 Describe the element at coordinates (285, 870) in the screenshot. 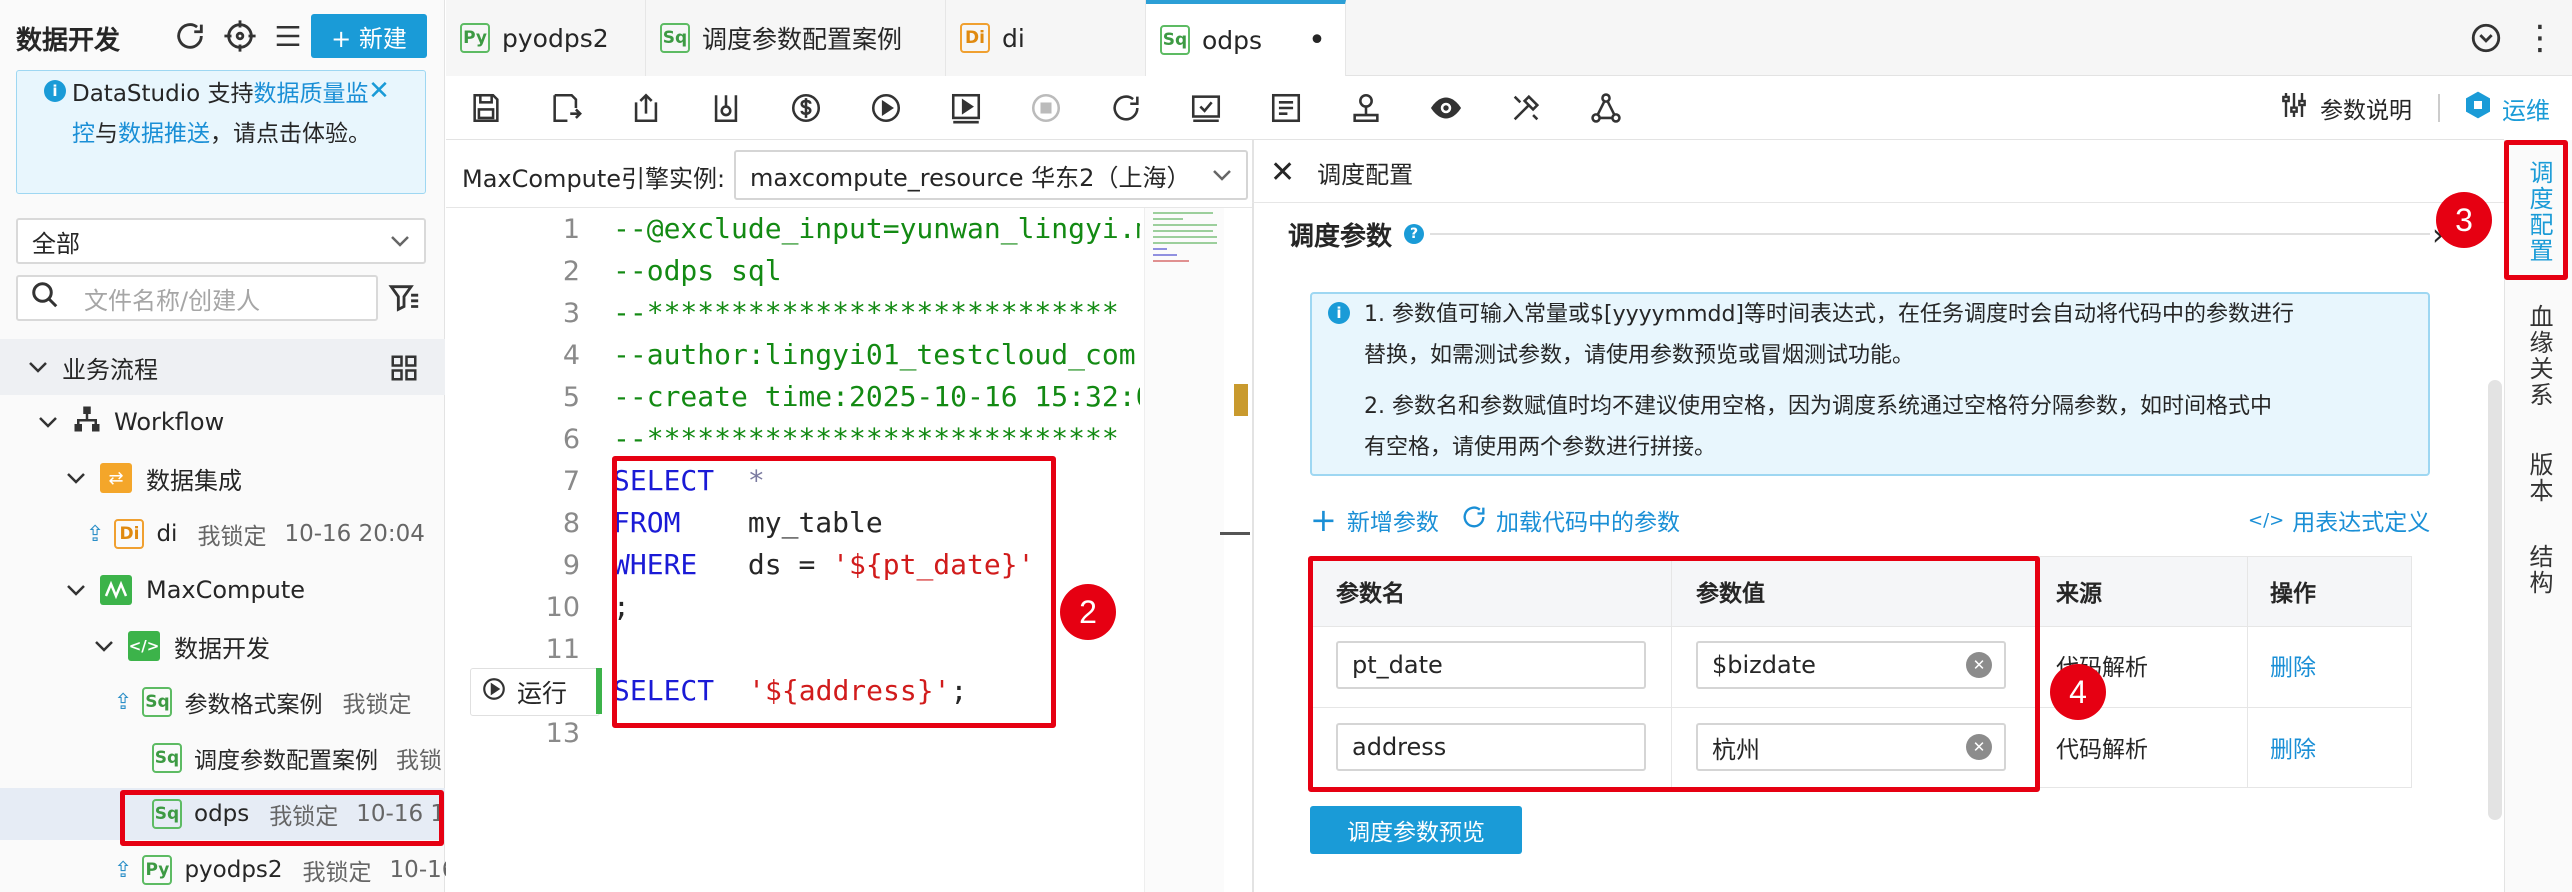

I see `tree-item-pyodps2: ⇪ Py pyodps2 我锁定 10-16` at that location.